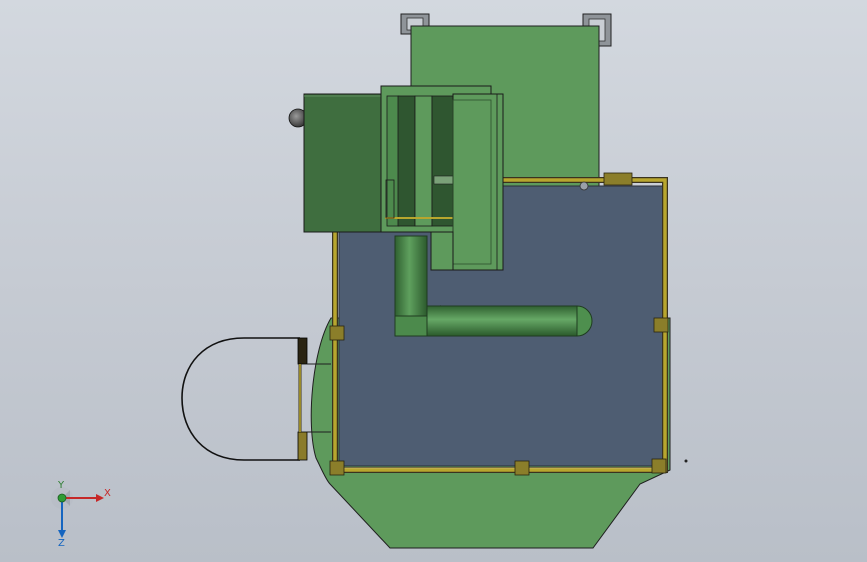 Image resolution: width=867 pixels, height=562 pixels. Describe the element at coordinates (62, 498) in the screenshot. I see `y-axis-dot` at that location.